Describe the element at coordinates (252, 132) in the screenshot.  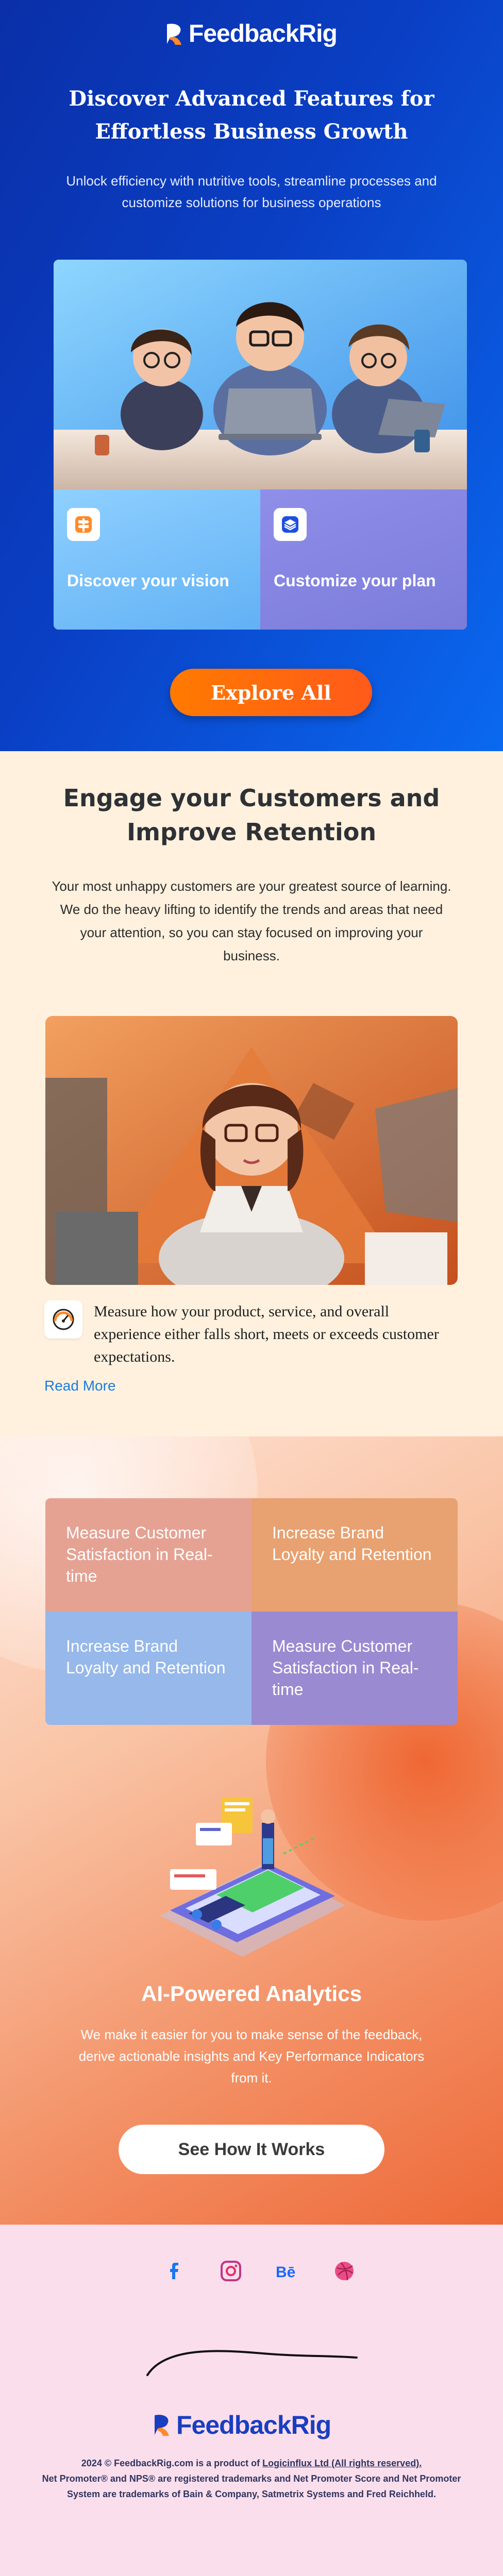
I see `hero-title-line2: Effortless Business Growth` at that location.